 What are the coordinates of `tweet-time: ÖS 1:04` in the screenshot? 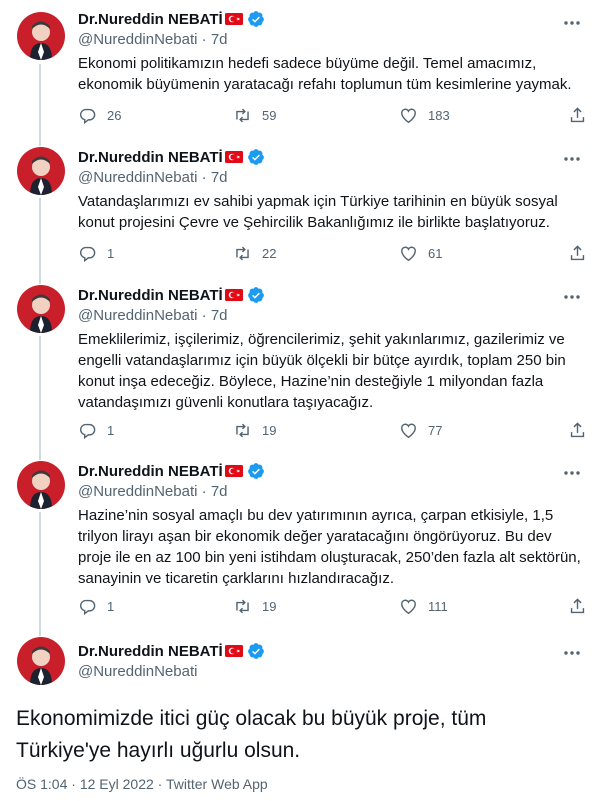 It's located at (41, 784).